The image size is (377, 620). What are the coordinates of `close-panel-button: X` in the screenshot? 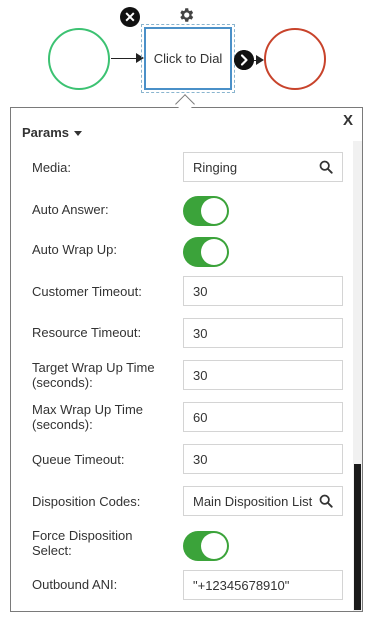 It's located at (348, 120).